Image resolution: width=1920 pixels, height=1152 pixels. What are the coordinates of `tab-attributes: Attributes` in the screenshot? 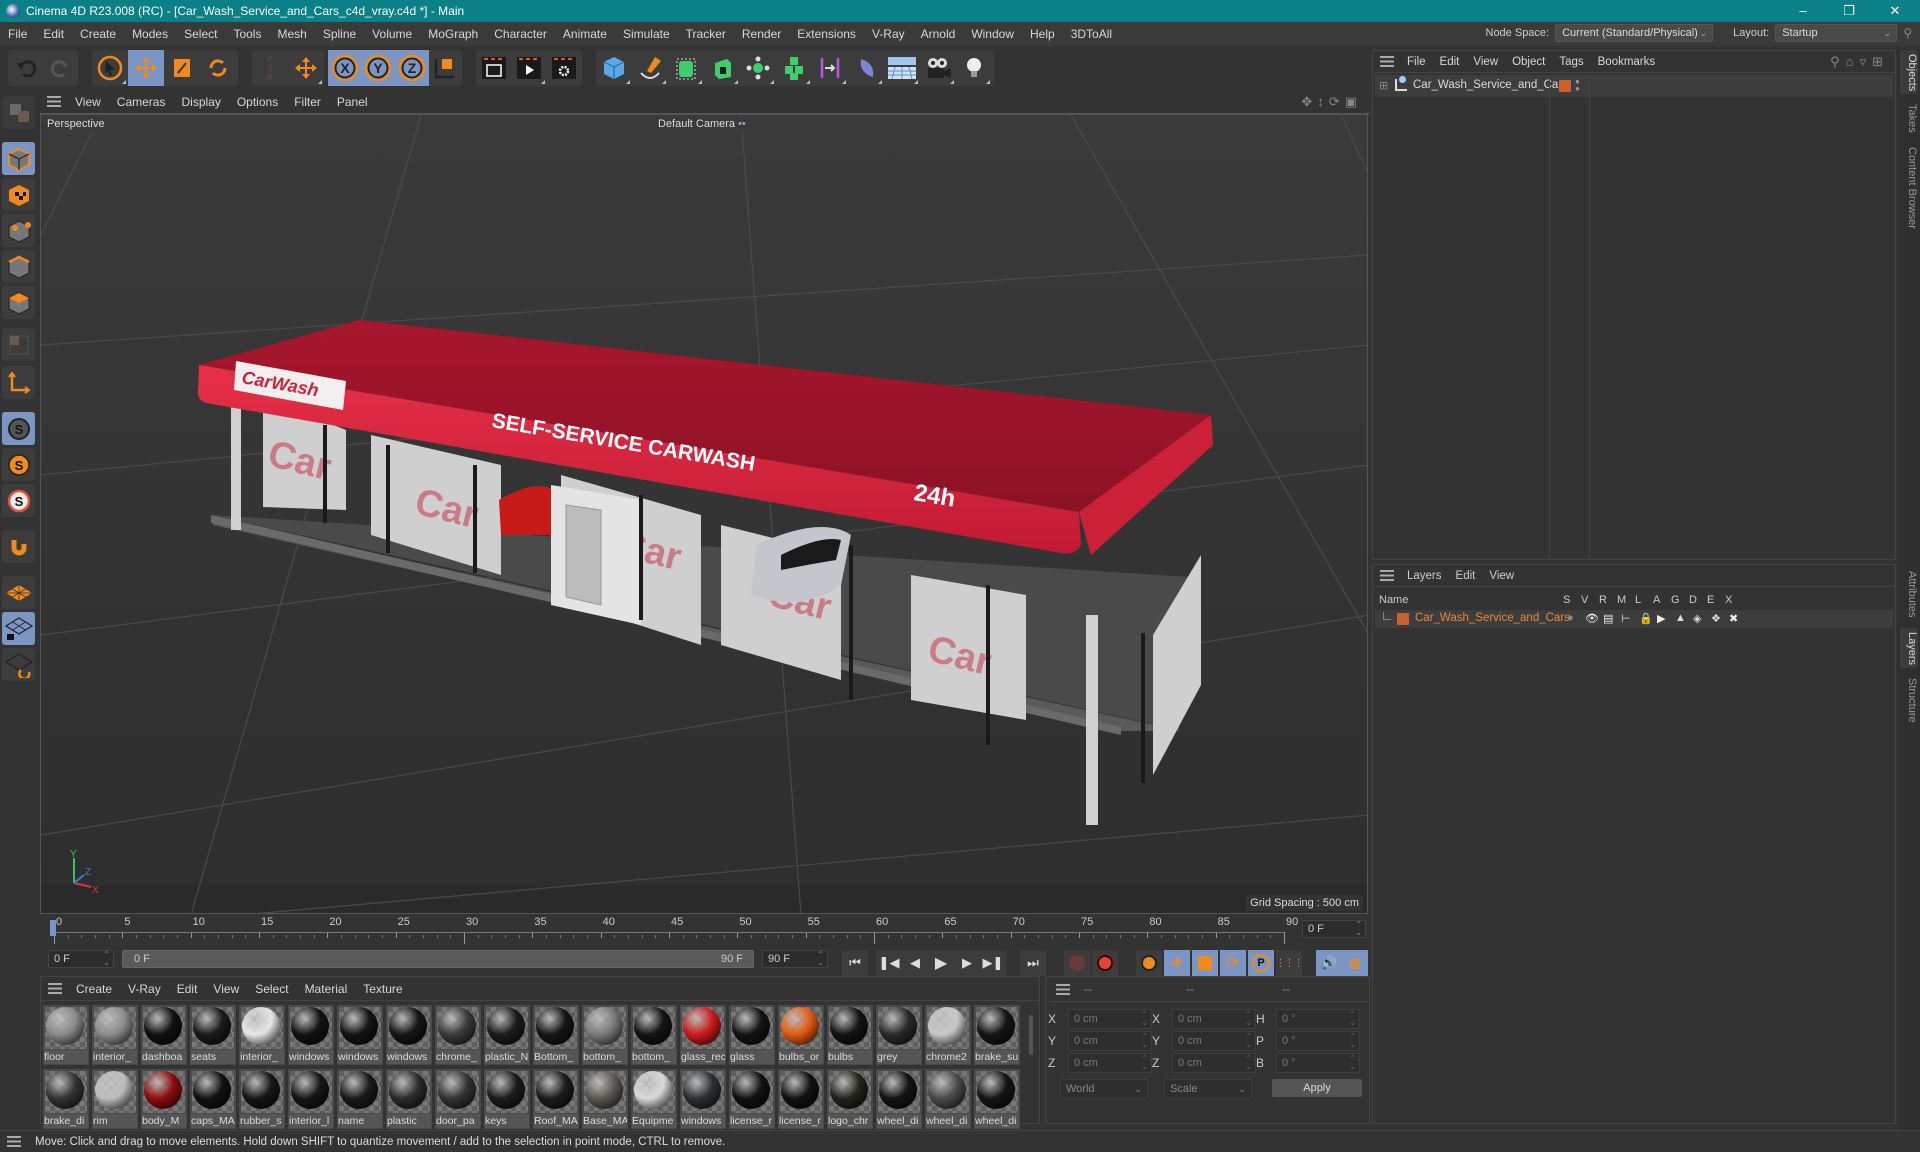 It's located at (1909, 594).